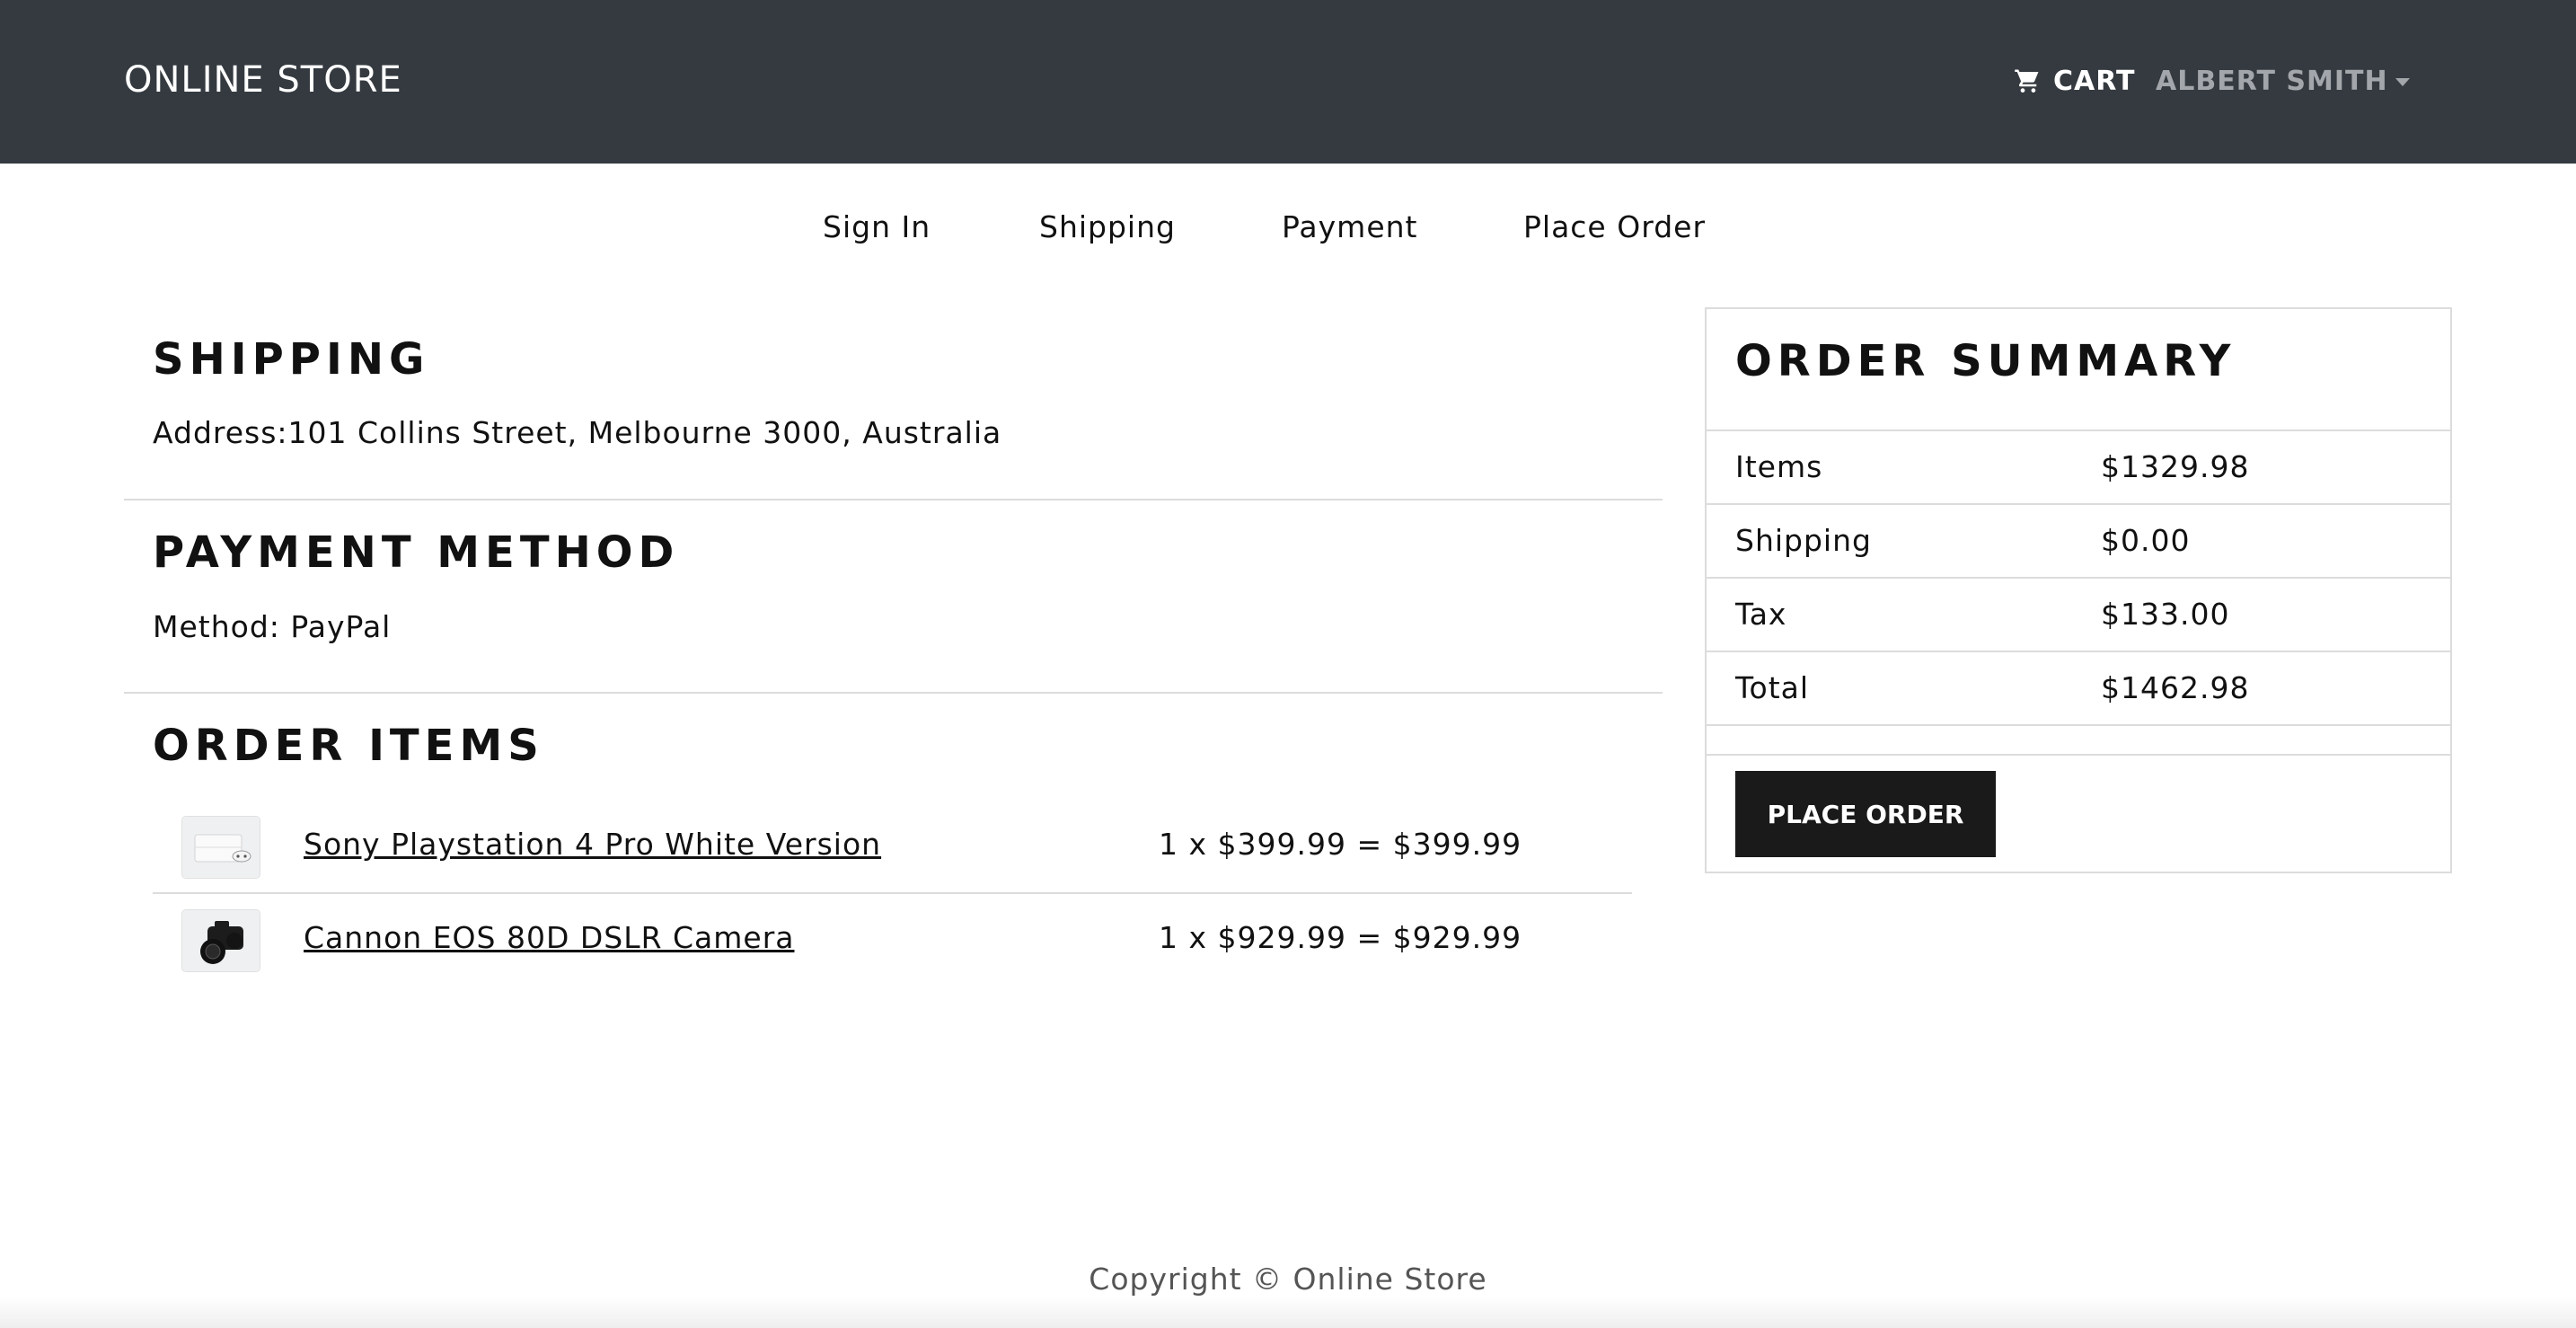 The width and height of the screenshot is (2576, 1328). I want to click on shopping-cart-icon, so click(2027, 80).